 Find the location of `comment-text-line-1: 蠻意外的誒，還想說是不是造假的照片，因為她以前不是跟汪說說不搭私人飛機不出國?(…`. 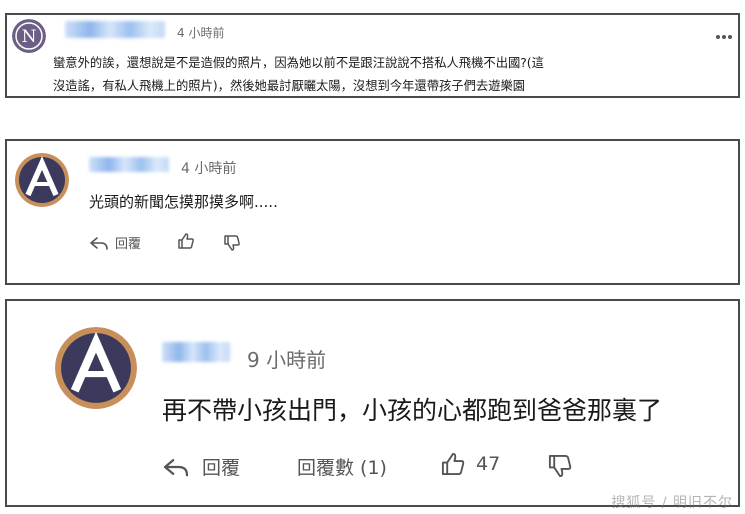

comment-text-line-1: 蠻意外的誒，還想說是不是造假的照片，因為她以前不是跟汪說說不搭私人飛機不出國?(… is located at coordinates (298, 63).